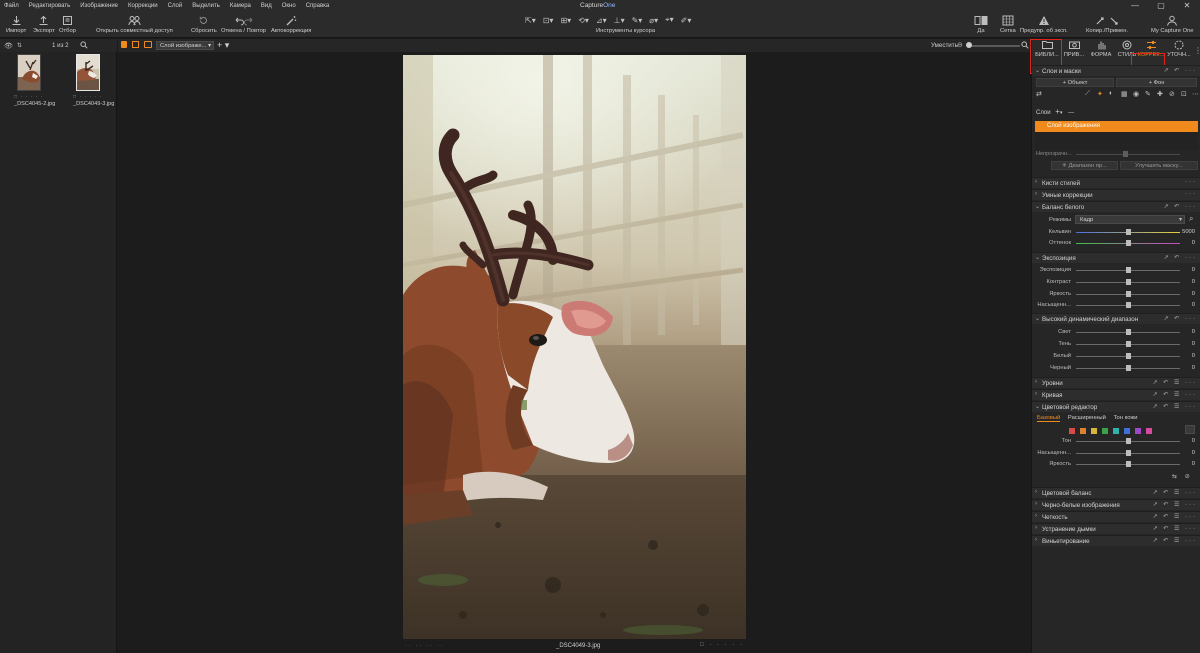 This screenshot has width=1200, height=653. Describe the element at coordinates (1061, 113) in the screenshot. I see `chevron-down-icon: ▾` at that location.